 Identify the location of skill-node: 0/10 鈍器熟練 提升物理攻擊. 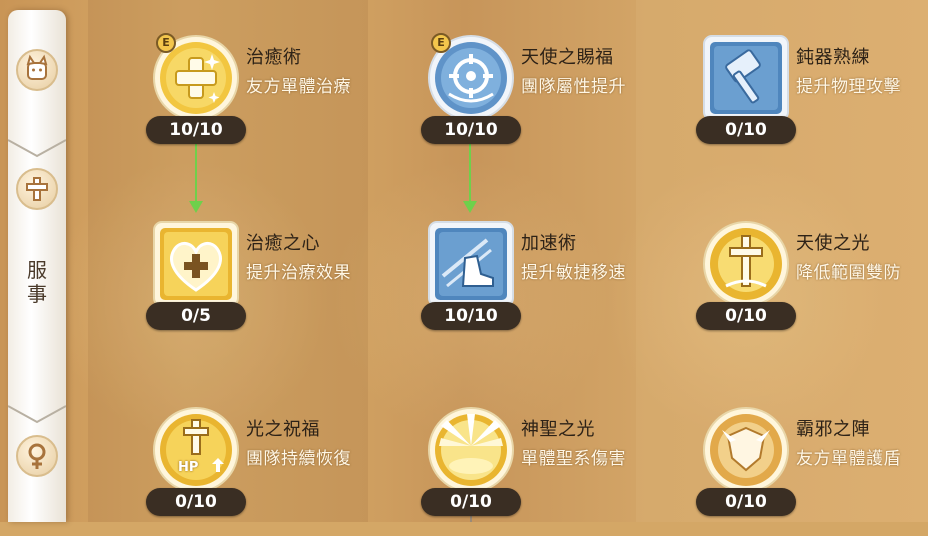
(812, 99).